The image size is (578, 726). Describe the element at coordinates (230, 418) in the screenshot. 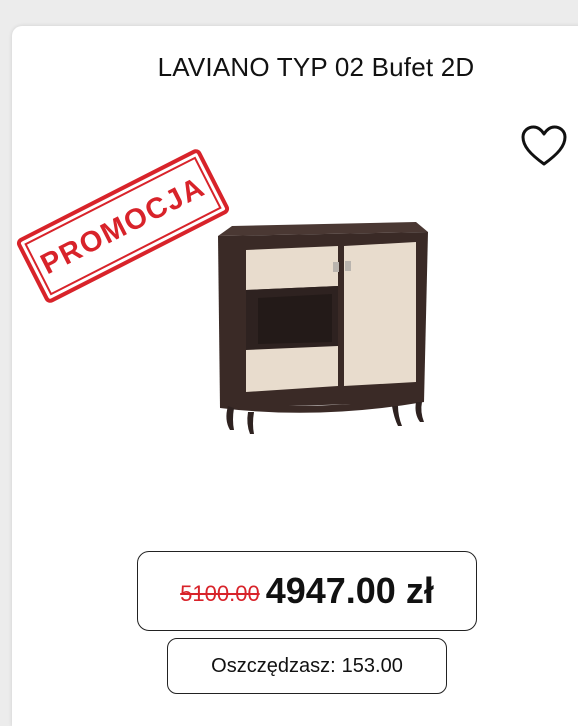

I see `leg-left` at that location.